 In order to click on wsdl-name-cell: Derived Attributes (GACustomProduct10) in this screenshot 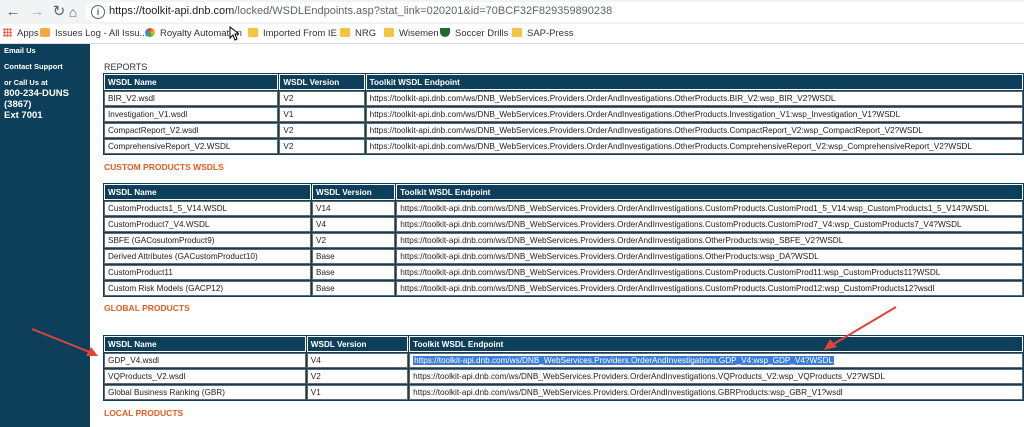, I will do `click(207, 256)`.